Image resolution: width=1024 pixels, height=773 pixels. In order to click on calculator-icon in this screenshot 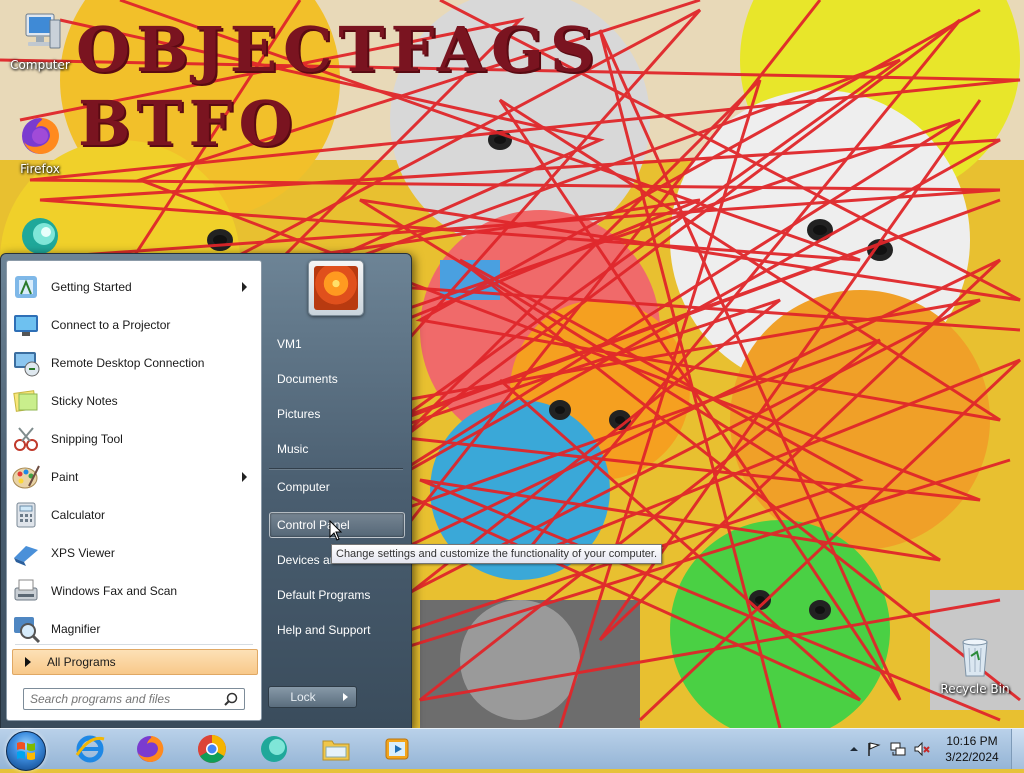, I will do `click(26, 515)`.